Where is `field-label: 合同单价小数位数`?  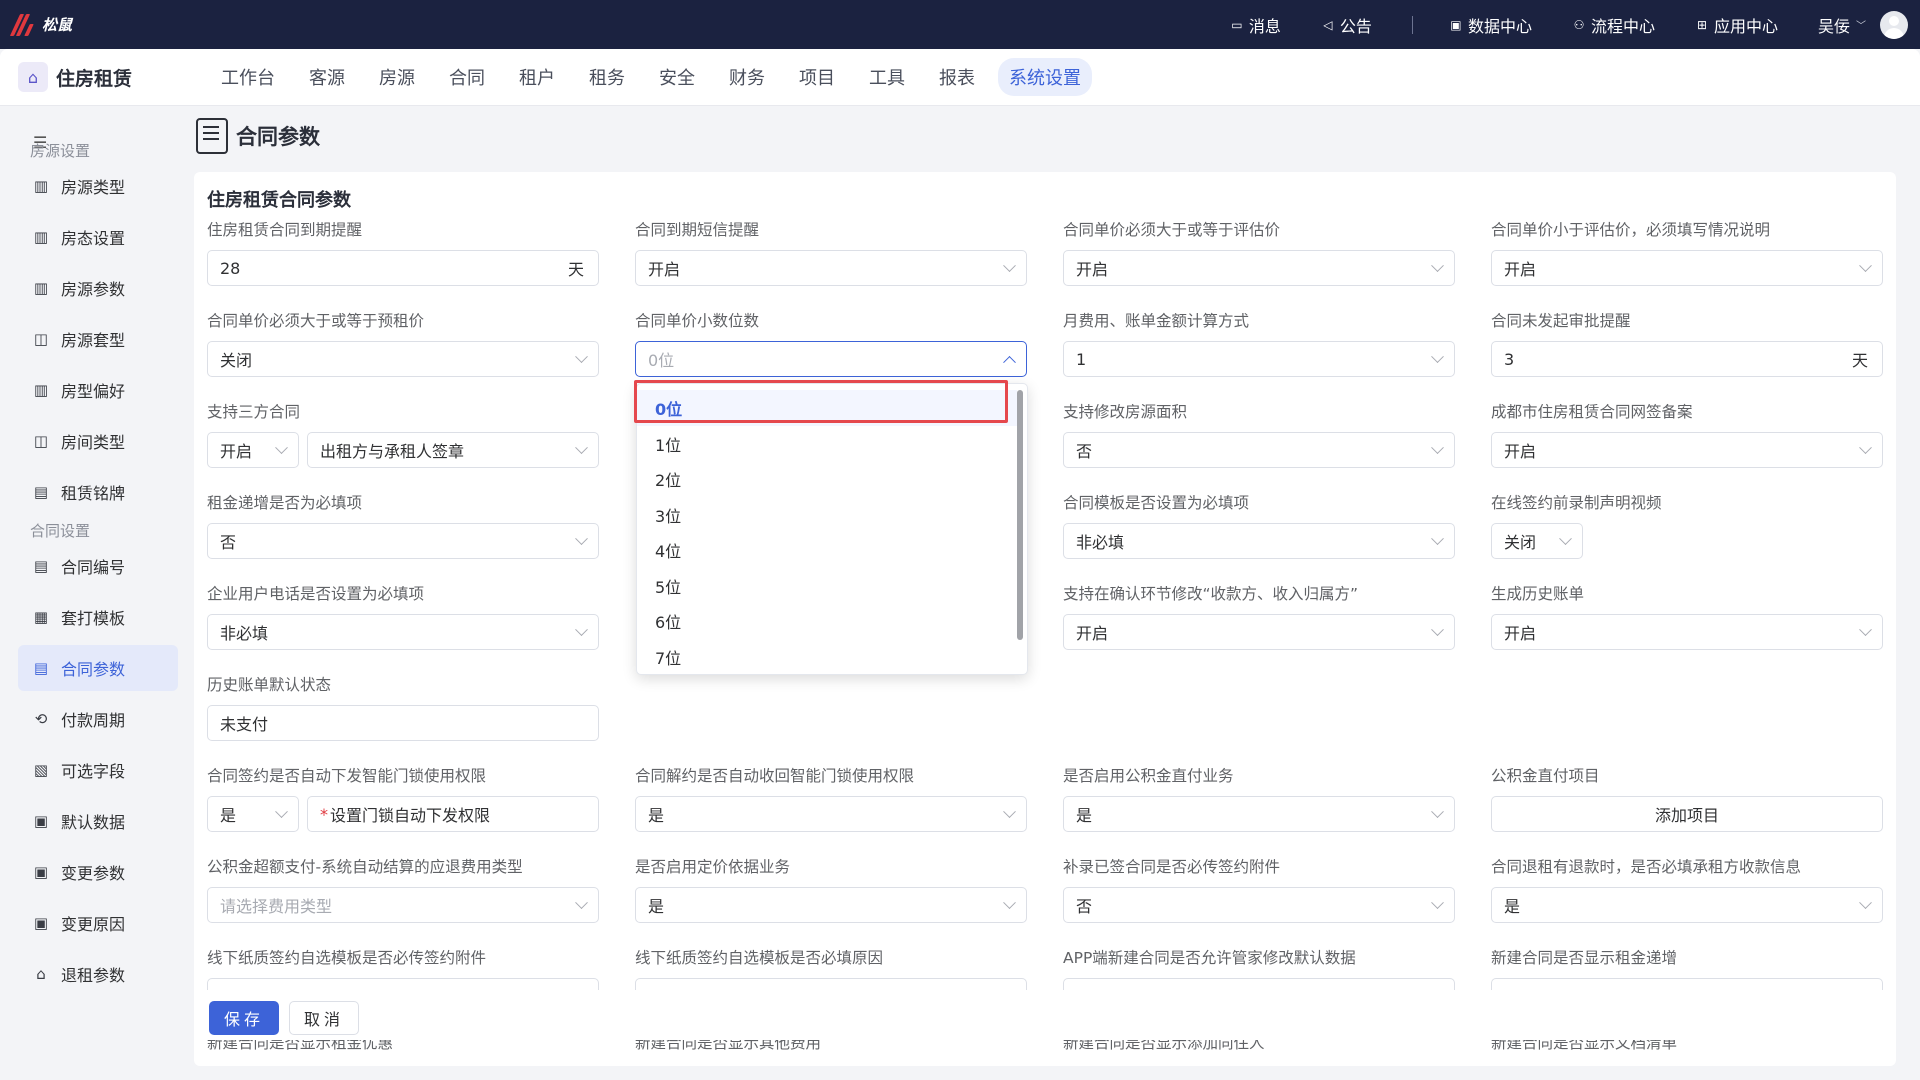
field-label: 合同单价小数位数 is located at coordinates (697, 321).